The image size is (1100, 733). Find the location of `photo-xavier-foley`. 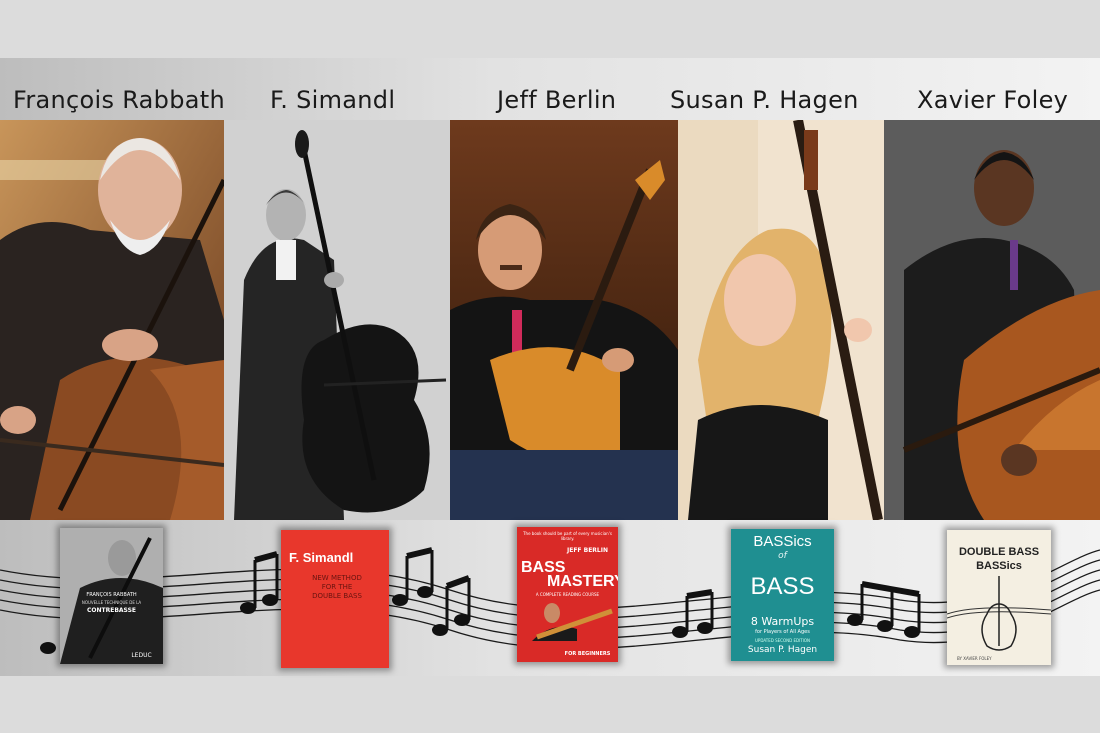

photo-xavier-foley is located at coordinates (992, 320).